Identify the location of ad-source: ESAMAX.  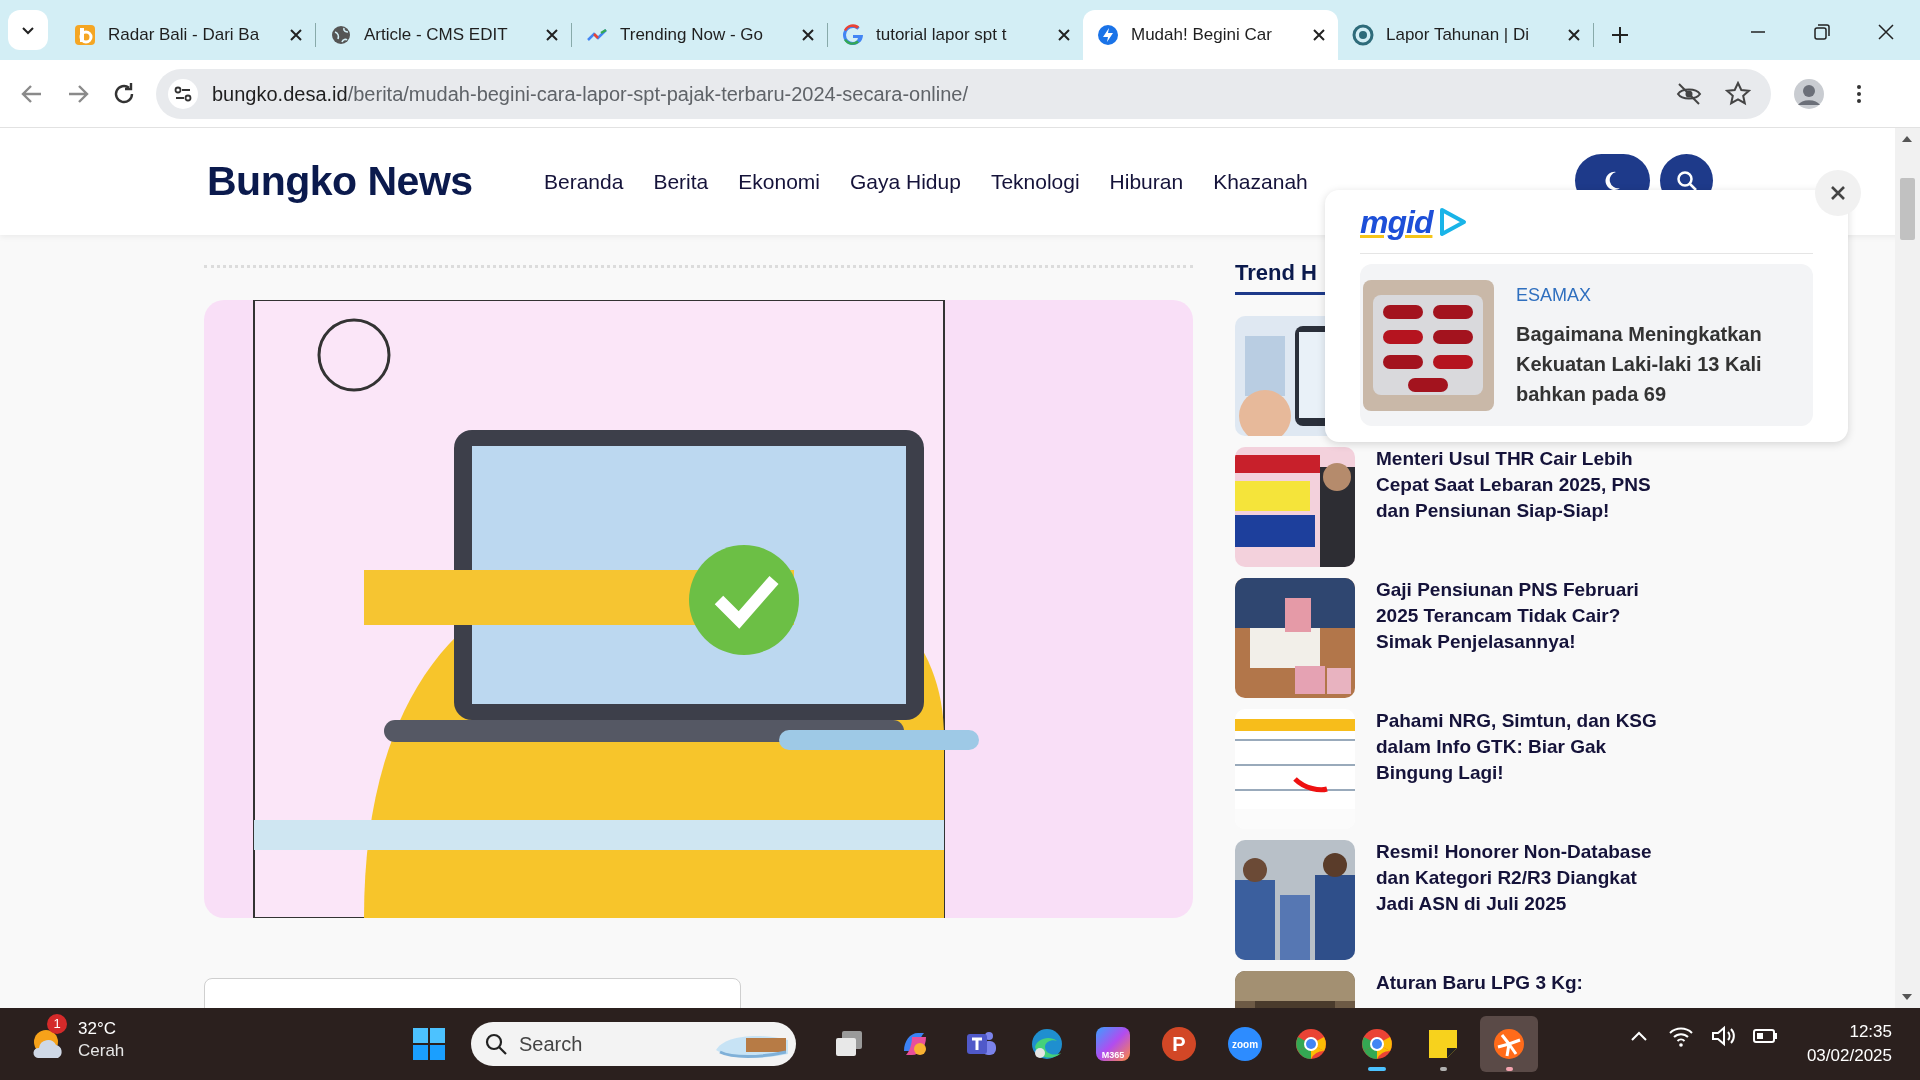
(1554, 295).